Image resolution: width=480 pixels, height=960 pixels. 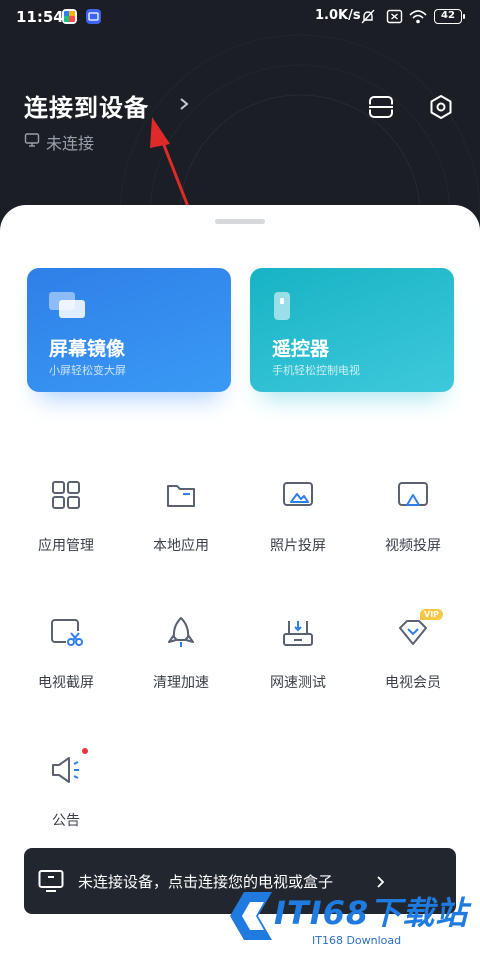 What do you see at coordinates (441, 109) in the screenshot?
I see `settings-gear-icon` at bounding box center [441, 109].